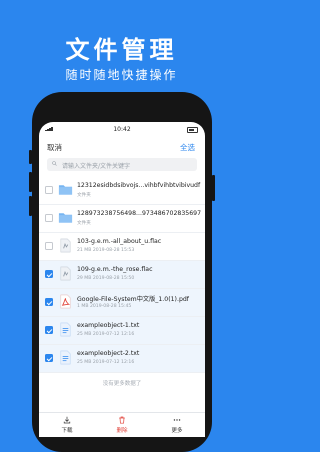 Image resolution: width=320 pixels, height=452 pixels. I want to click on file-name: 103-g.e.m.-all_about_u.flac, so click(119, 241).